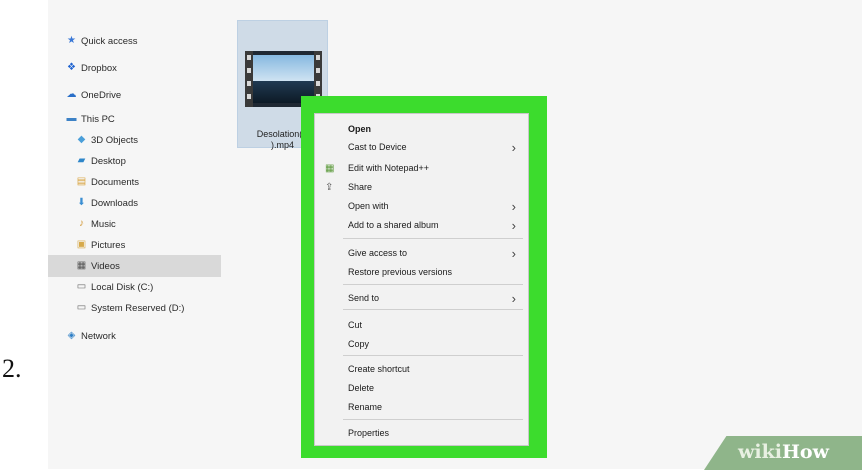 The image size is (862, 470). Describe the element at coordinates (98, 119) in the screenshot. I see `nav-item-label: This PC` at that location.